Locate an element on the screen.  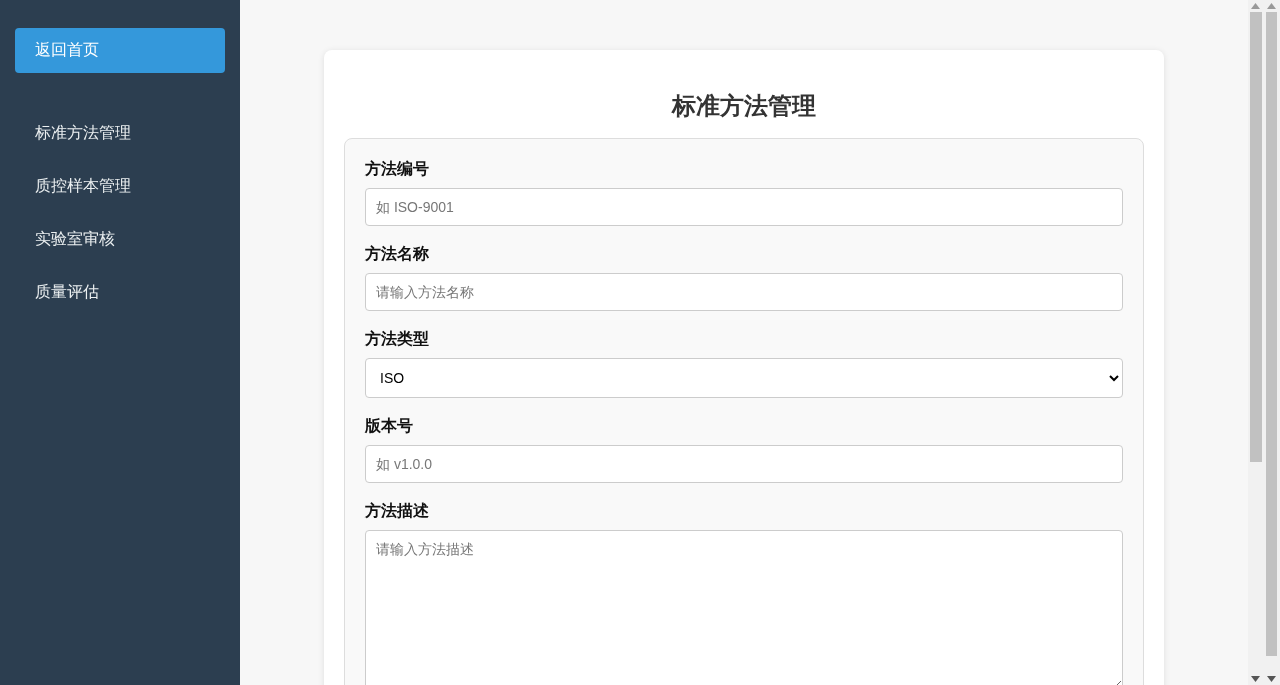
sidebar-item: 标准方法管理 is located at coordinates (83, 133).